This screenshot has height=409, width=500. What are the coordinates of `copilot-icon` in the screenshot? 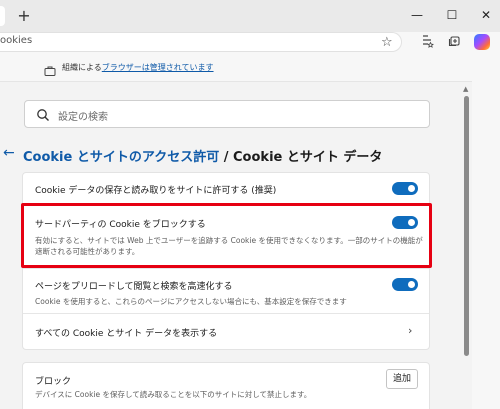 It's located at (482, 42).